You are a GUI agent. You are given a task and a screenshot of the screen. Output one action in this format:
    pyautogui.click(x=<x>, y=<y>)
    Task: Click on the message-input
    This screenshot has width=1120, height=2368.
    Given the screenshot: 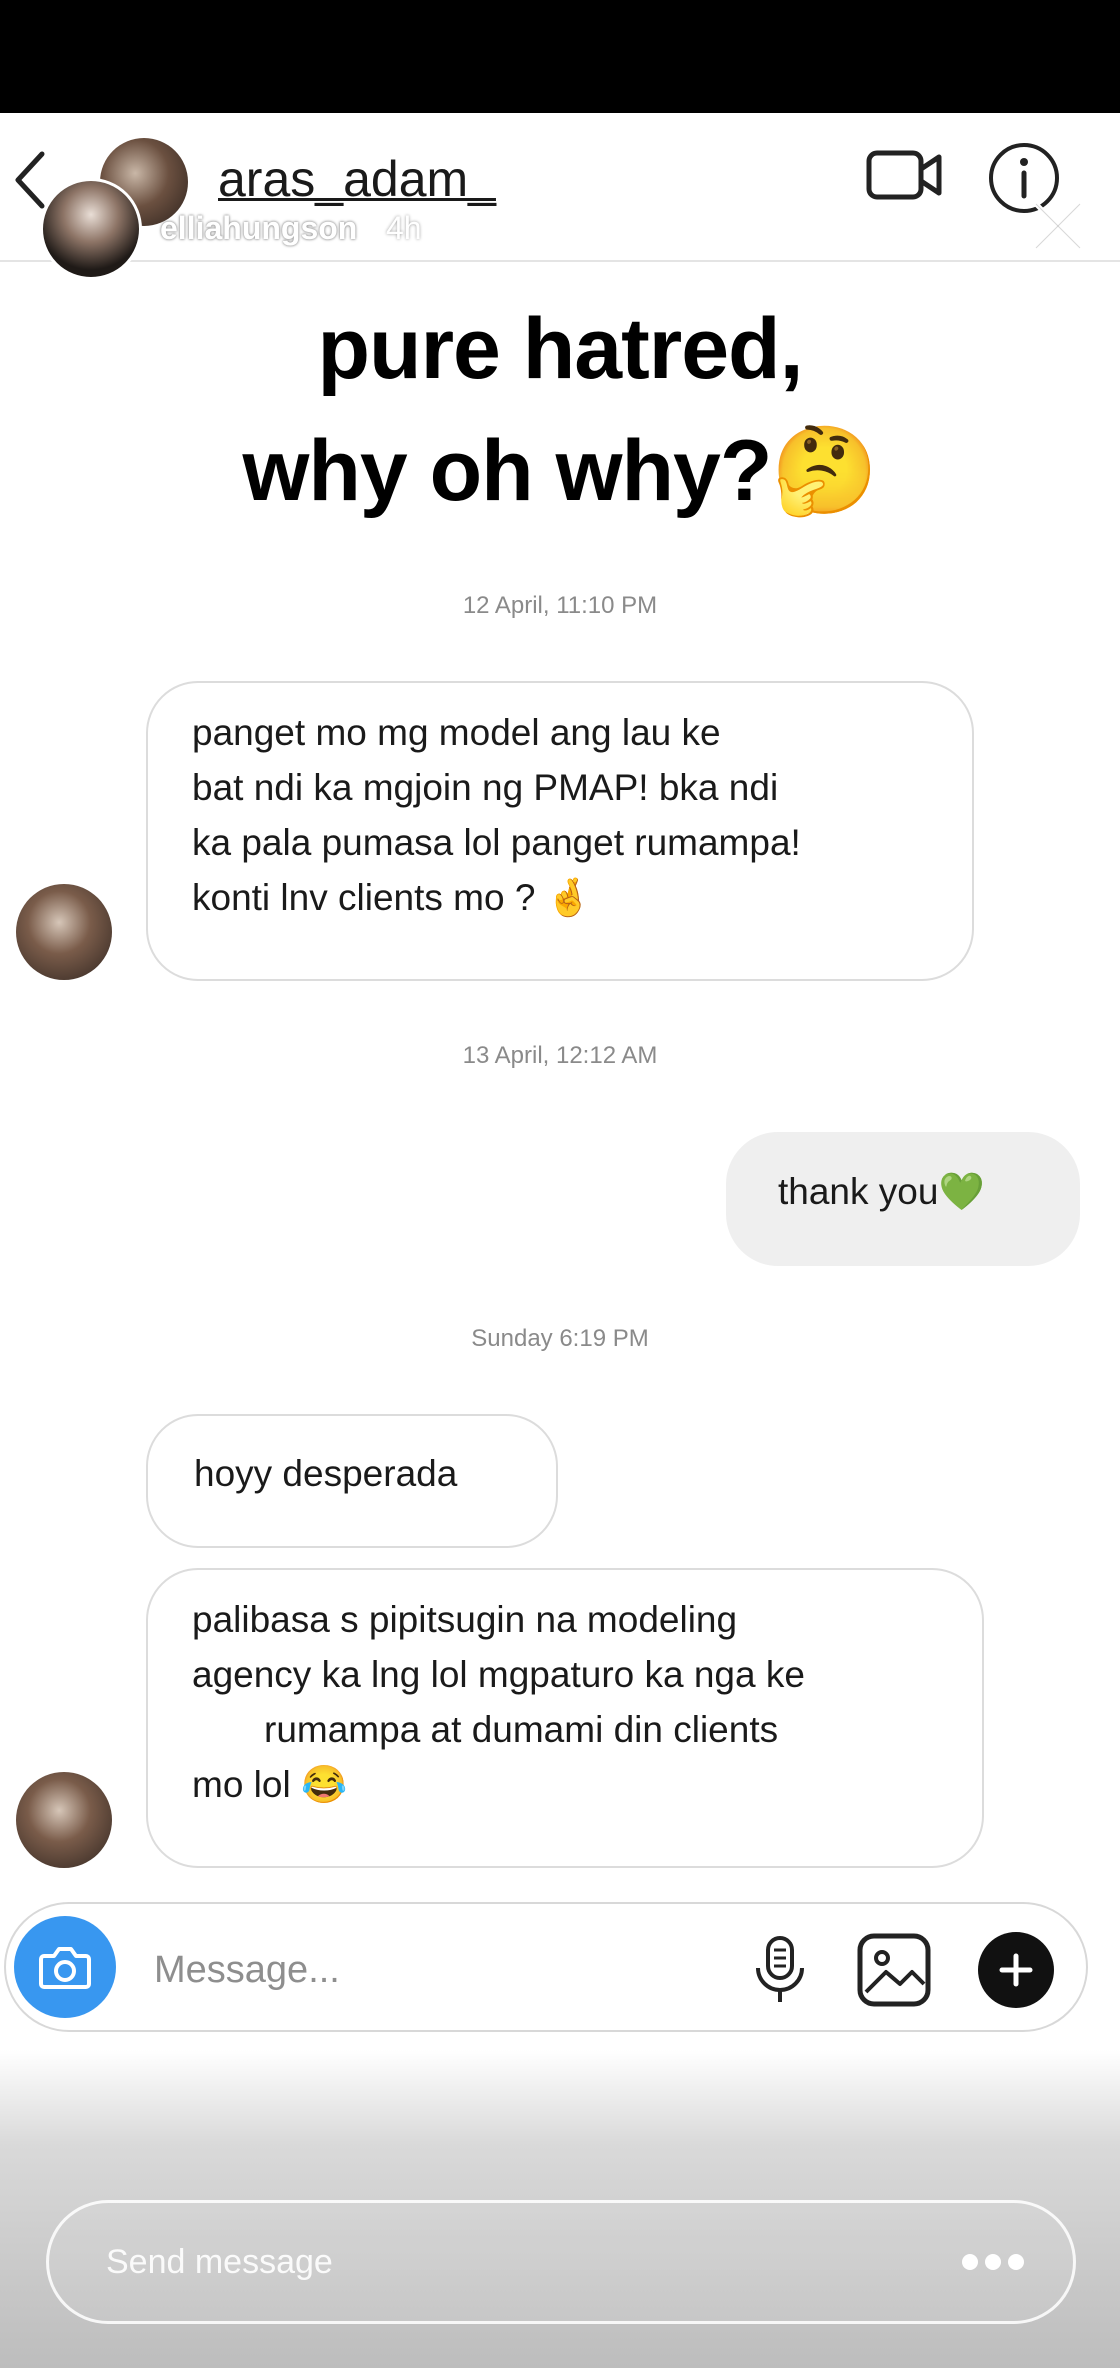 What is the action you would take?
    pyautogui.click(x=434, y=1970)
    